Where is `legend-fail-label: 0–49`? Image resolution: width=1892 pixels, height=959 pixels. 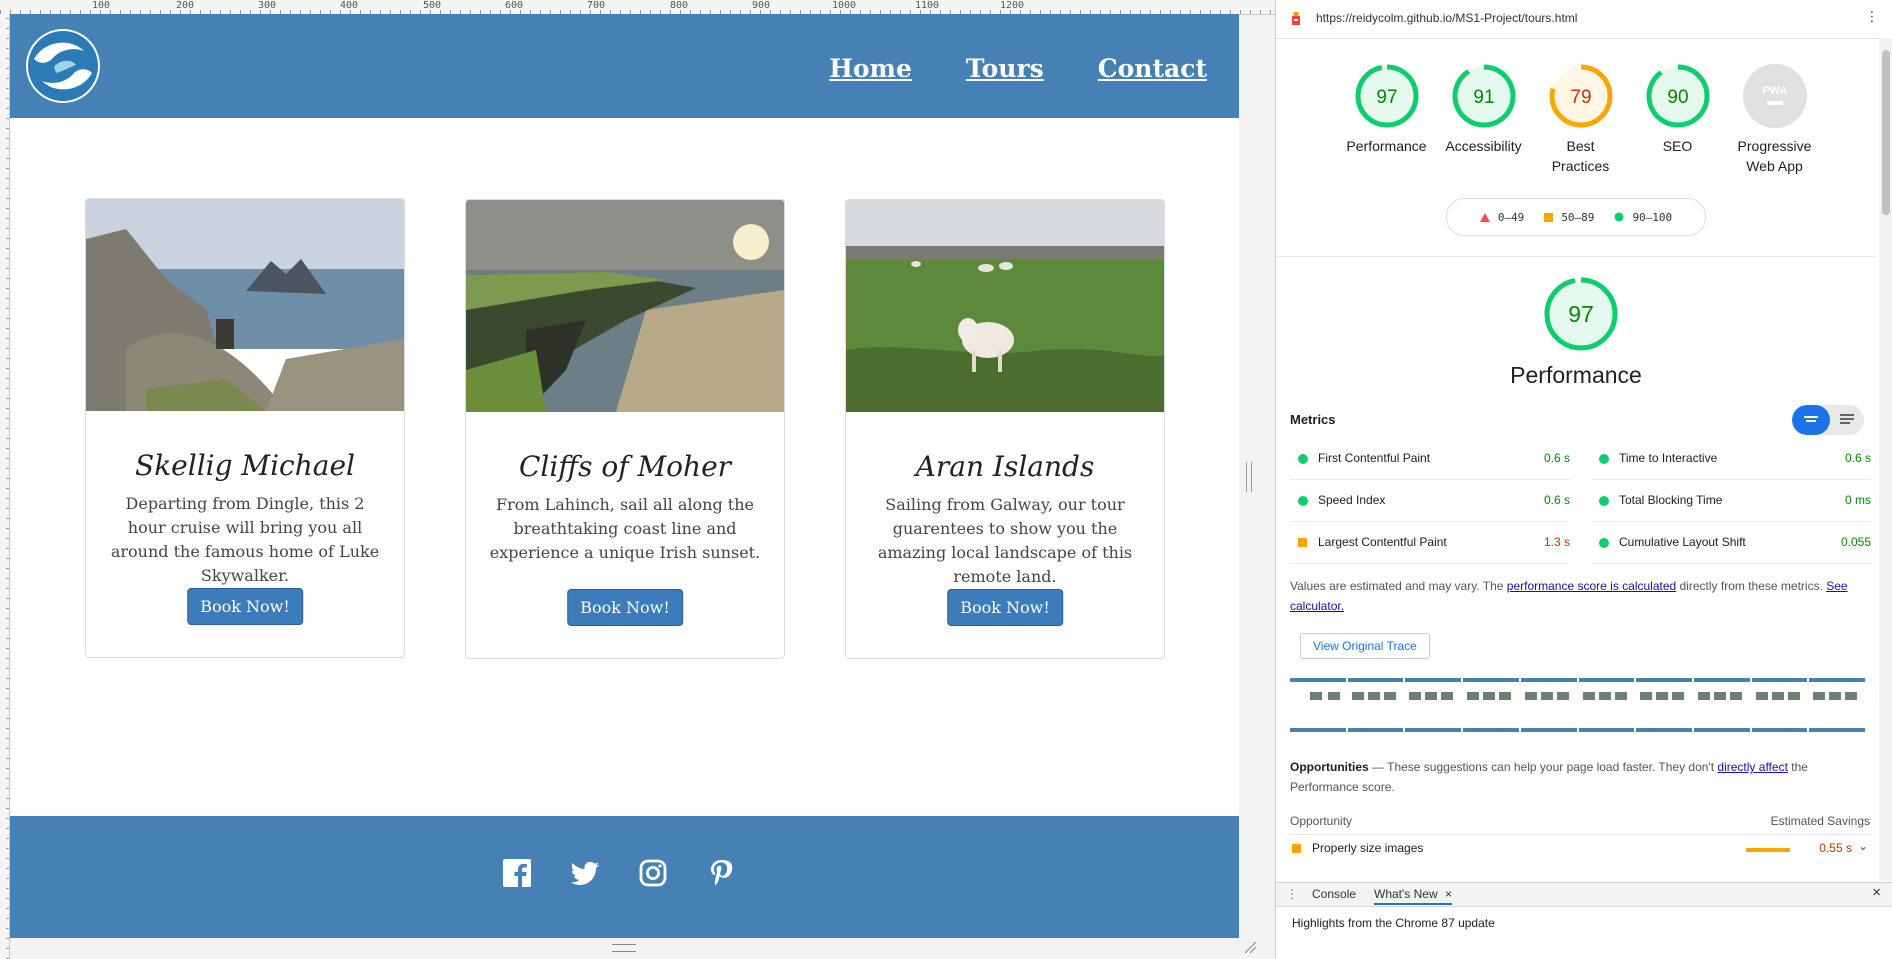
legend-fail-label: 0–49 is located at coordinates (1511, 217).